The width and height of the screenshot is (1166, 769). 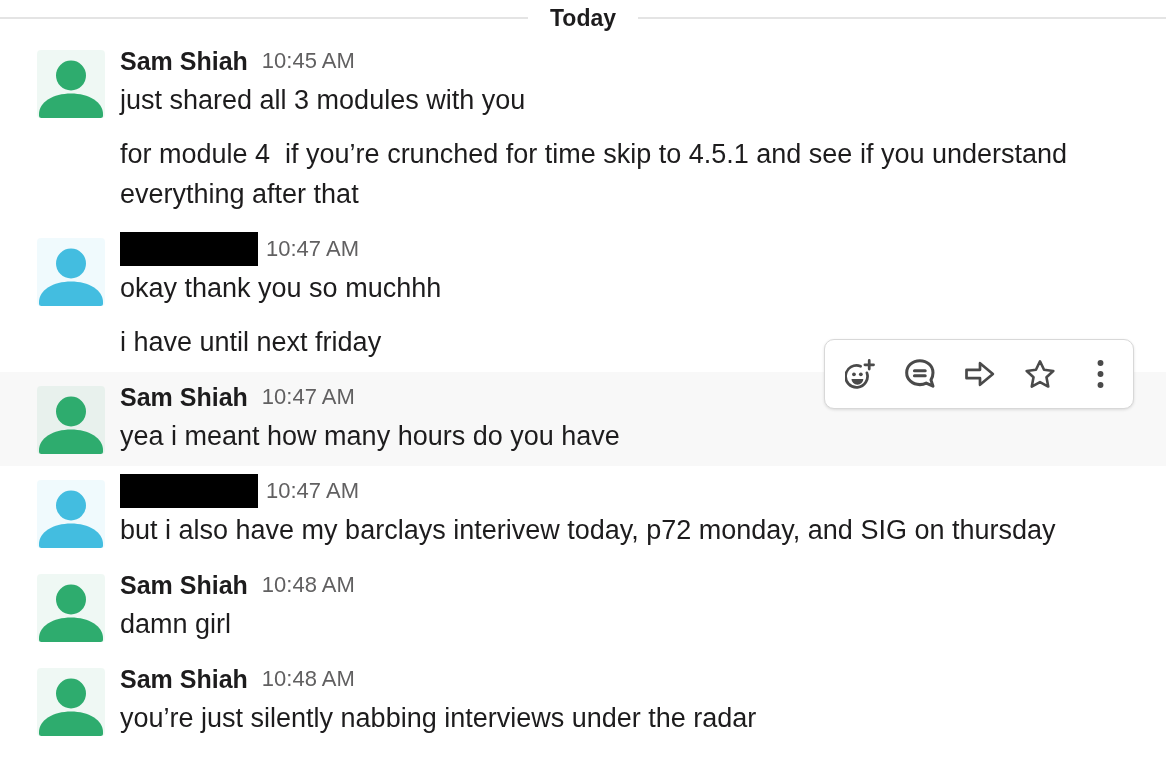 I want to click on star-icon, so click(x=1040, y=374).